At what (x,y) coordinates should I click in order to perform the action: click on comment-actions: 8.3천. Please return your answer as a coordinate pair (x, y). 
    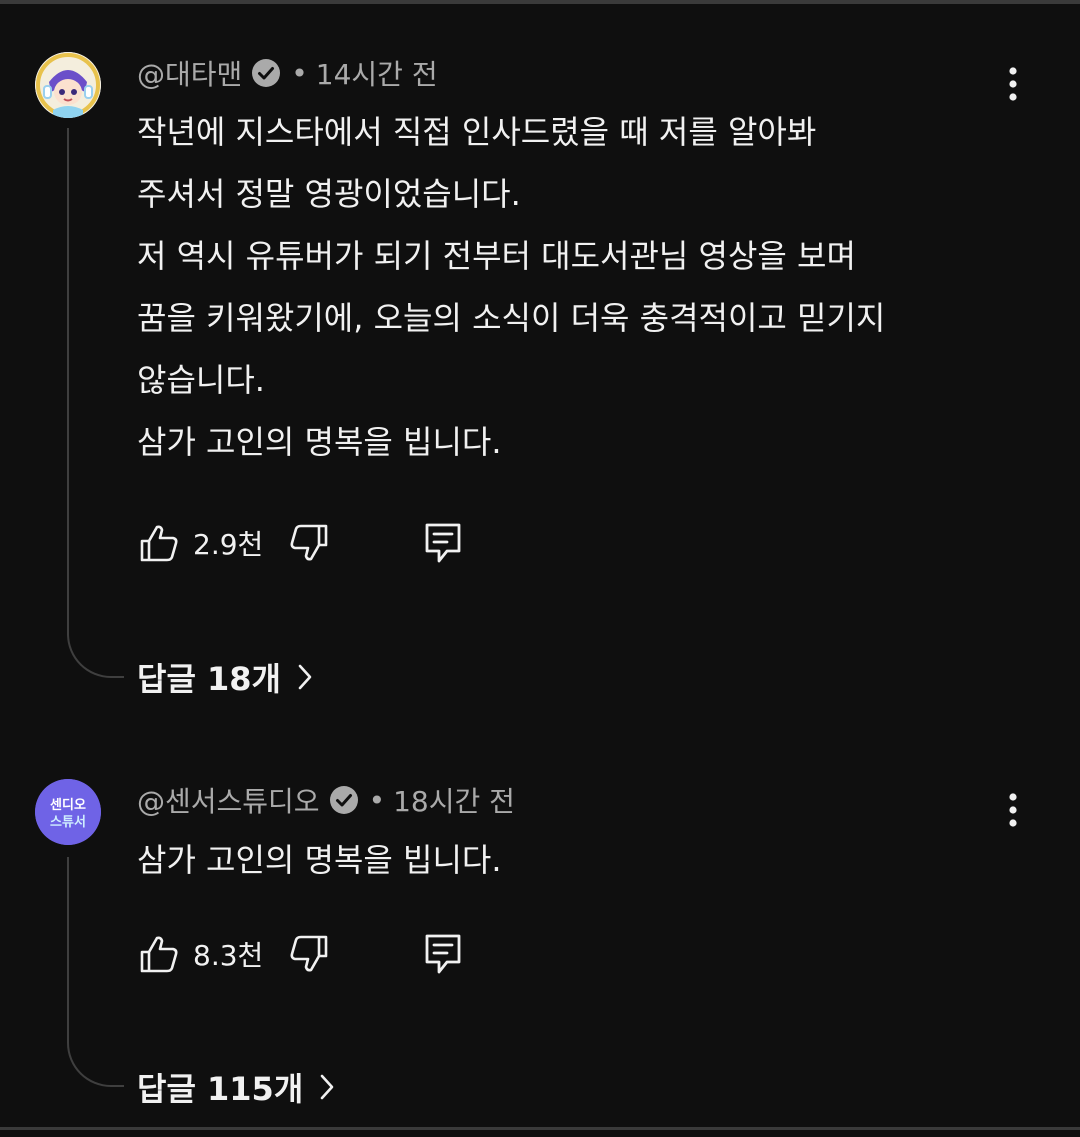
    Looking at the image, I should click on (301, 954).